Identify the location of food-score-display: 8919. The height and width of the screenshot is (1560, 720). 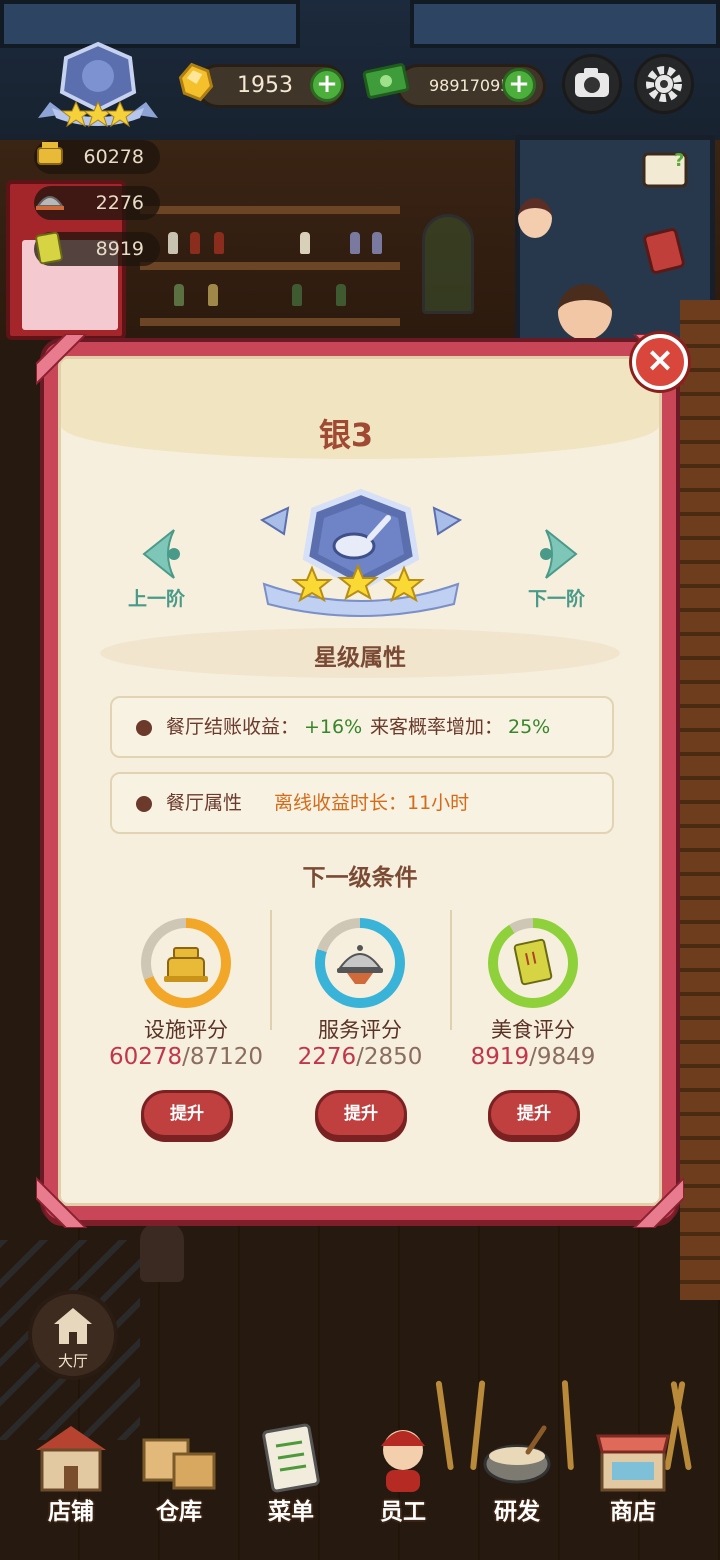
(97, 248).